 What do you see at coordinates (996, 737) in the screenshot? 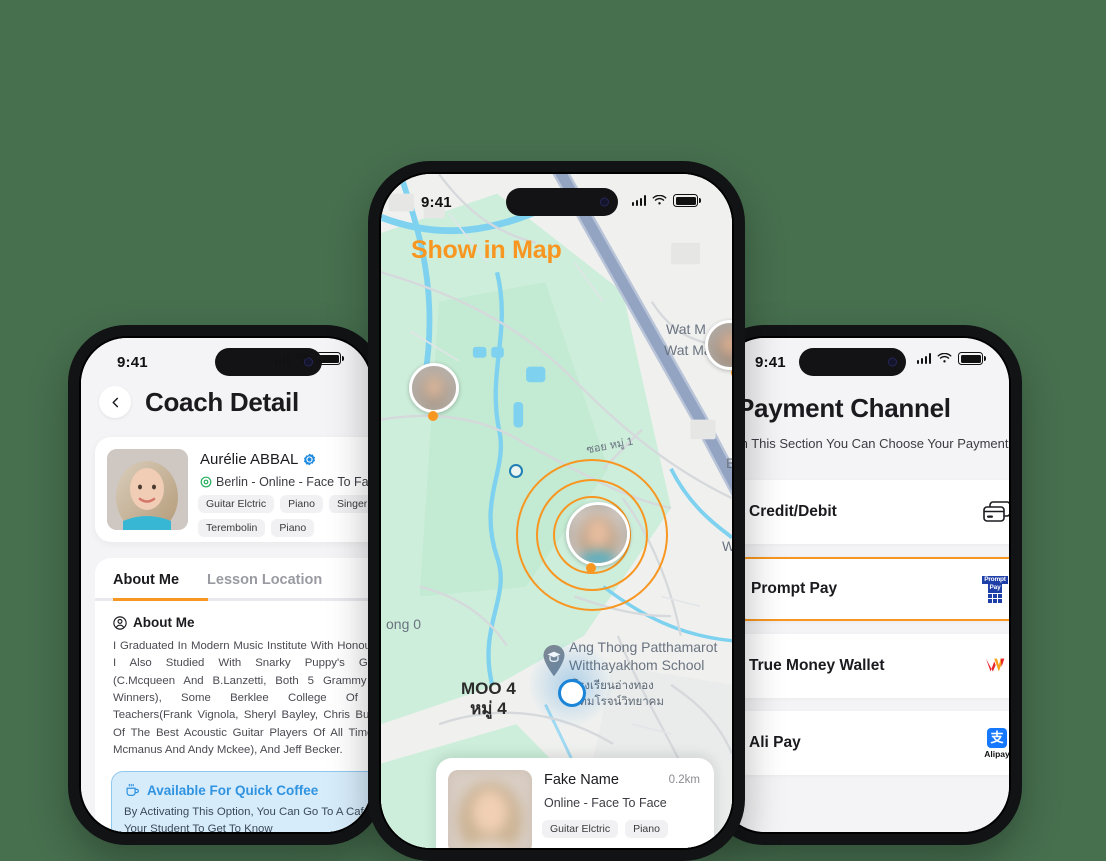
I see `alipay-glyph: 支` at bounding box center [996, 737].